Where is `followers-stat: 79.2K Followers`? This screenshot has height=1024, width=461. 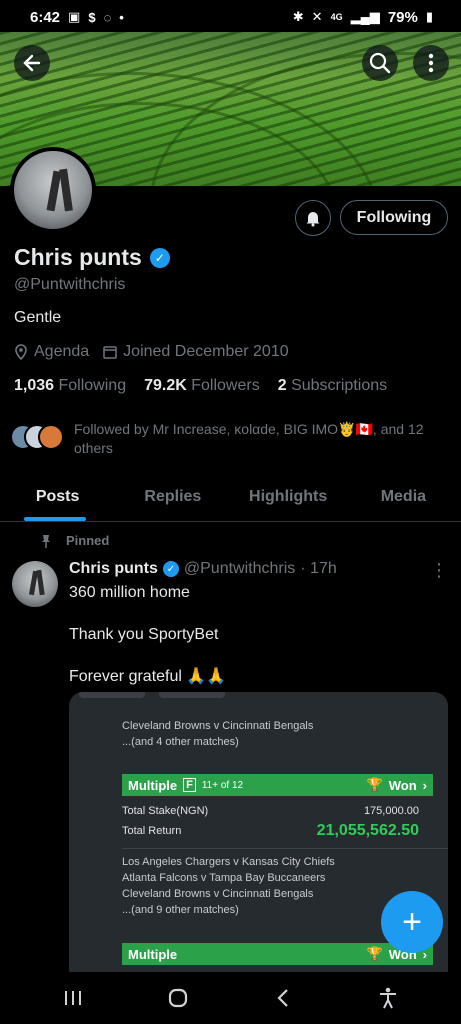
followers-stat: 79.2K Followers is located at coordinates (202, 386).